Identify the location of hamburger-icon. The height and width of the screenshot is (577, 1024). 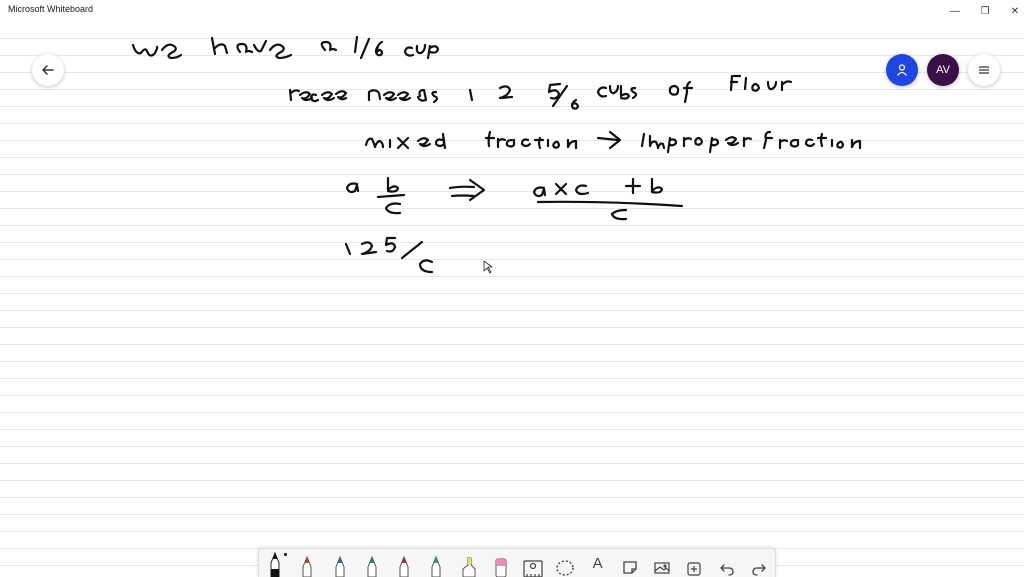
(984, 70).